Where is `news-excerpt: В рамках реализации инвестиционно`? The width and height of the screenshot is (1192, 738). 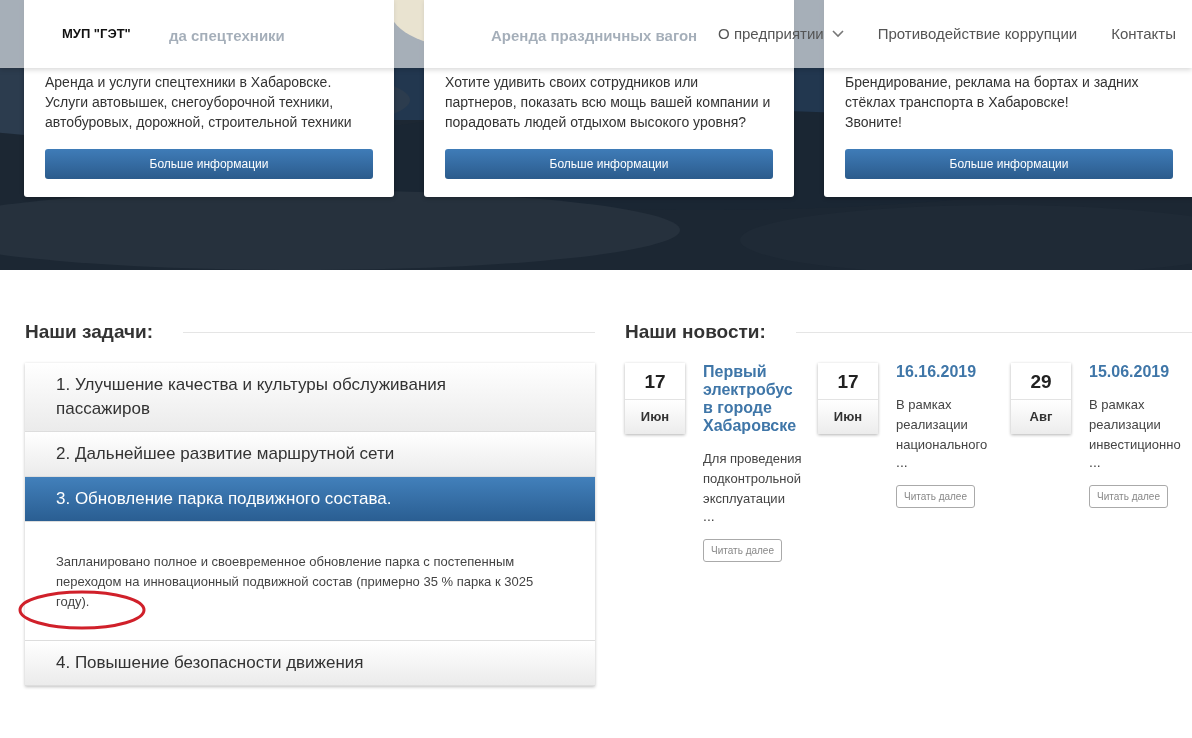 news-excerpt: В рамках реализации инвестиционно is located at coordinates (1135, 424).